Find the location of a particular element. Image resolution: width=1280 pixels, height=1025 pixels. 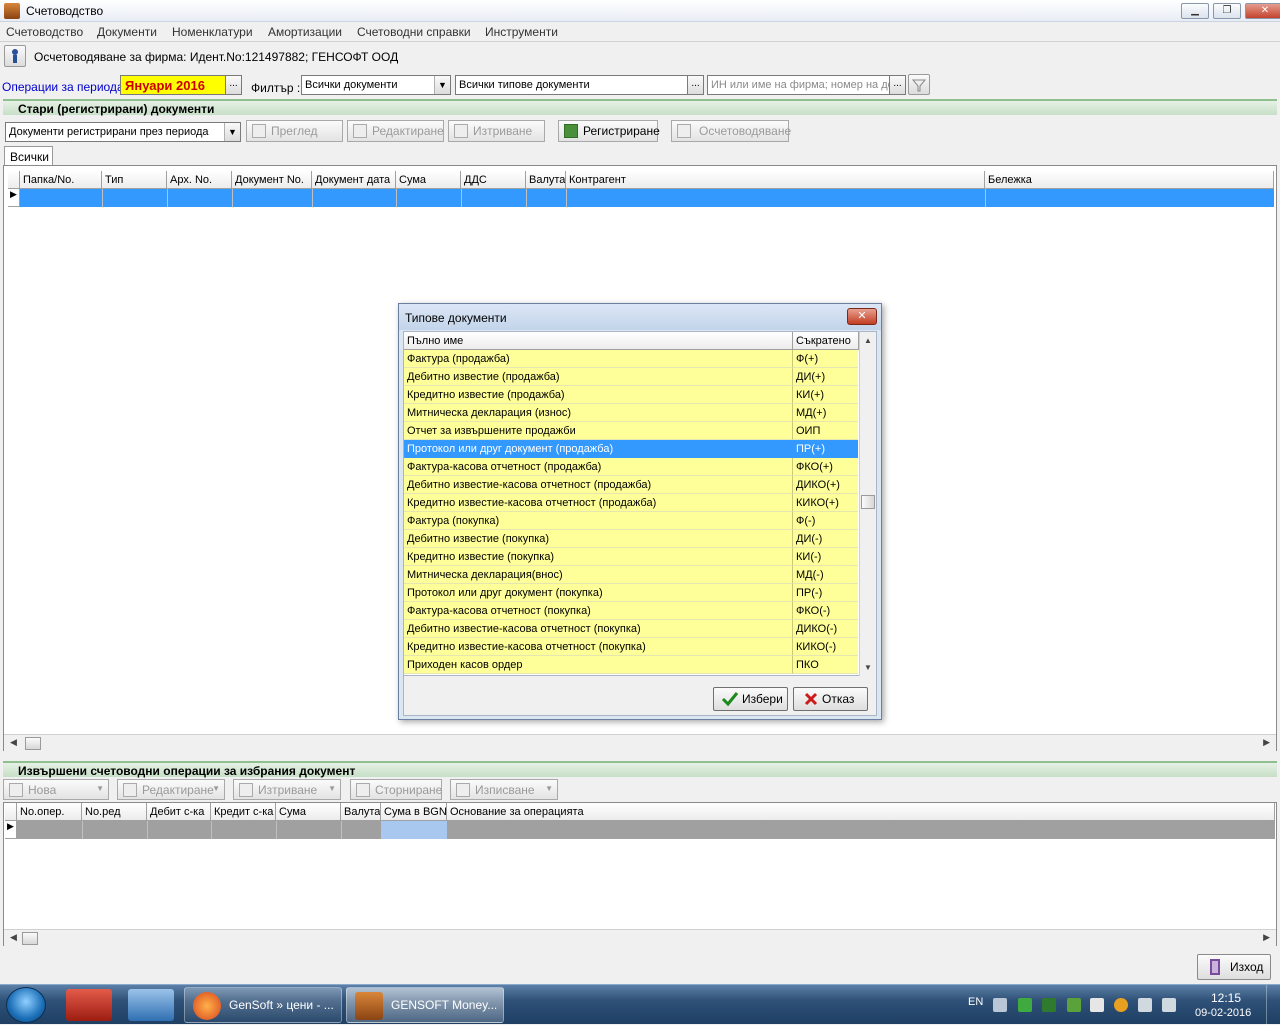

cross-icon is located at coordinates (811, 699).